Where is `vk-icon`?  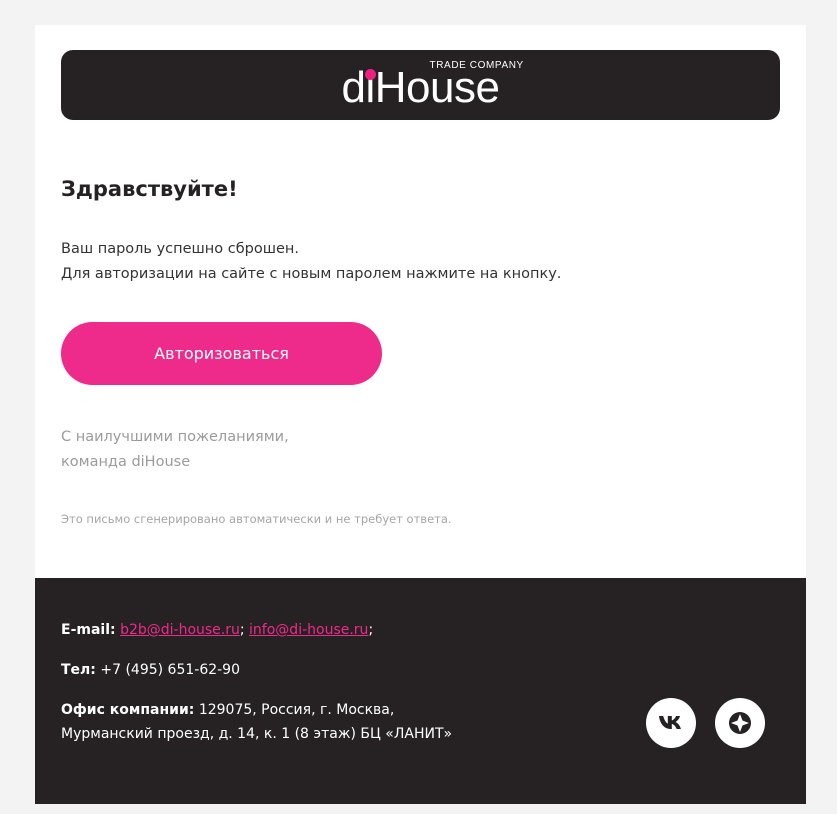 vk-icon is located at coordinates (671, 723).